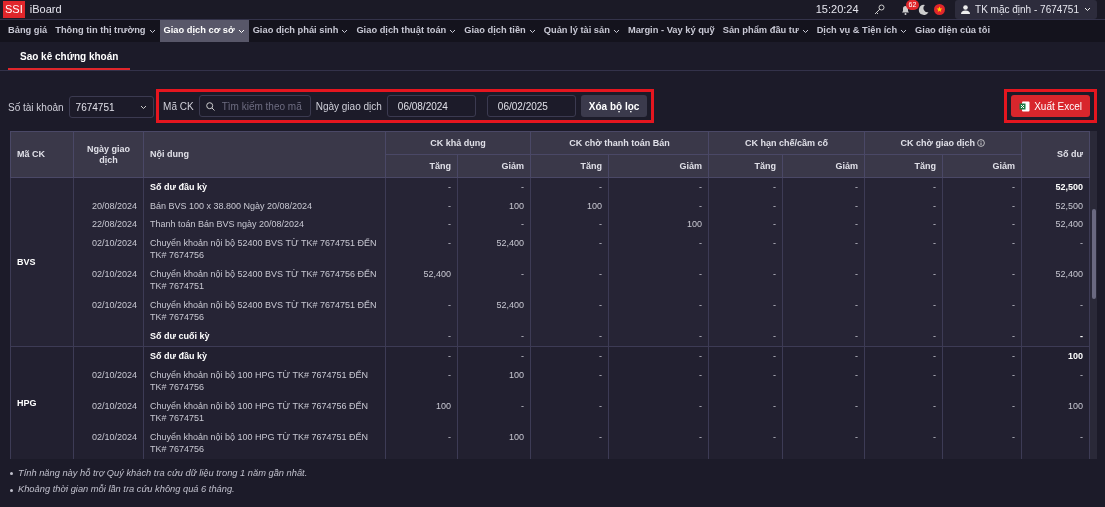 Image resolution: width=1105 pixels, height=507 pixels. I want to click on bell-icon, so click(905, 9).